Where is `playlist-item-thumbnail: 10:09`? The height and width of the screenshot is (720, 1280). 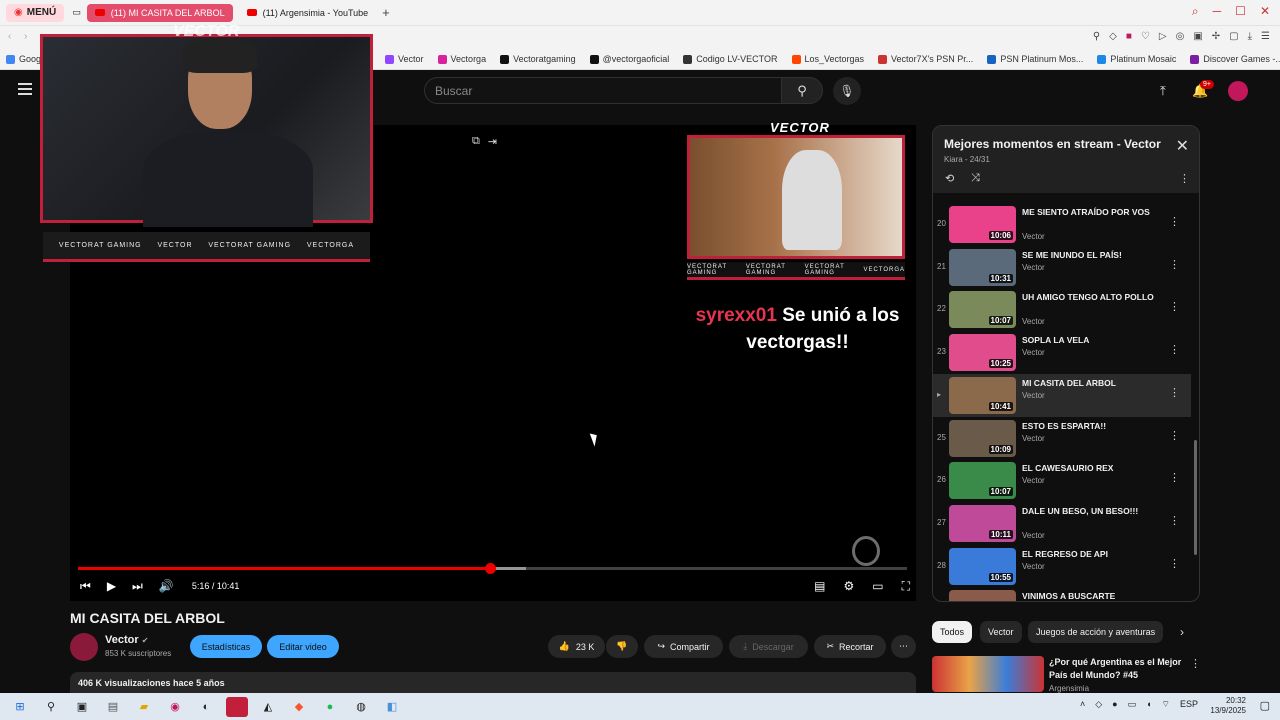
playlist-item-thumbnail: 10:09 is located at coordinates (982, 438).